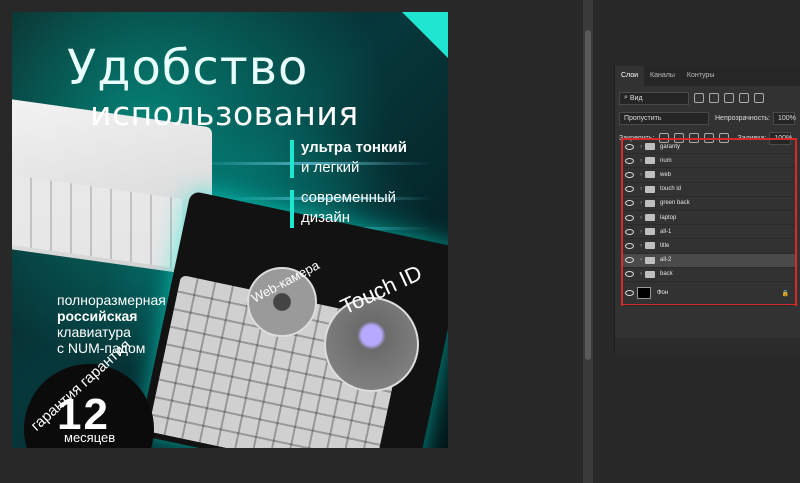 Image resolution: width=800 pixels, height=483 pixels. Describe the element at coordinates (97, 316) in the screenshot. I see `kb-line2-bold: российская` at that location.